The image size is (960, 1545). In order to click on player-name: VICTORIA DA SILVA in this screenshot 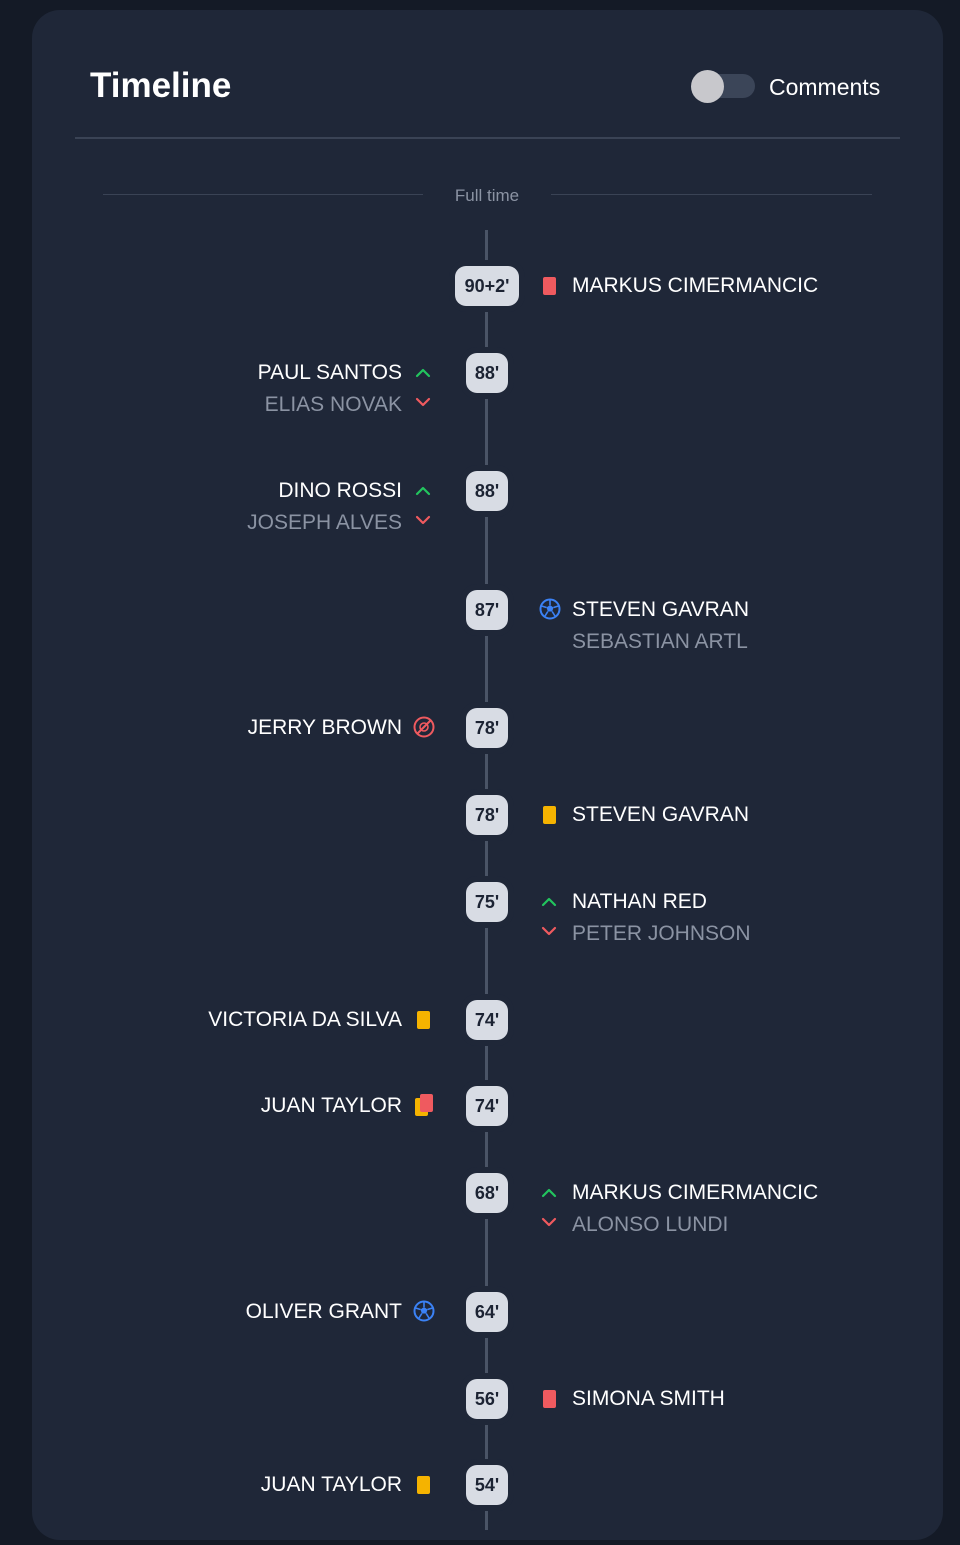, I will do `click(305, 1019)`.